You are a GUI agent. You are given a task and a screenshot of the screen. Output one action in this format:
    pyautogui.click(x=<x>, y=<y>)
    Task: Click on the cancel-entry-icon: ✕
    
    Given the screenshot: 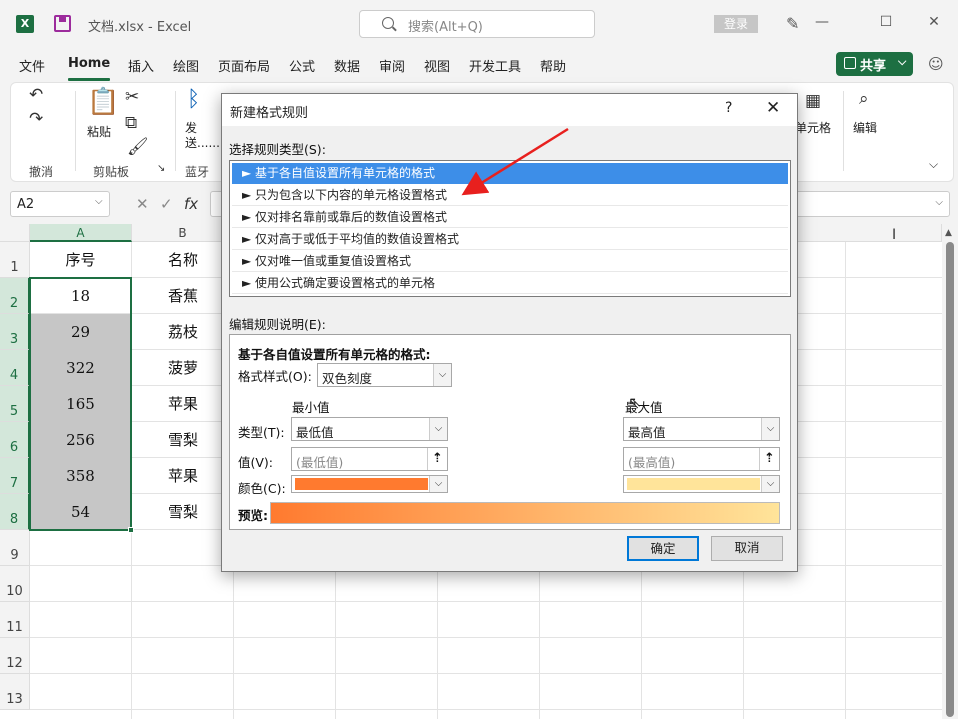 What is the action you would take?
    pyautogui.click(x=142, y=204)
    